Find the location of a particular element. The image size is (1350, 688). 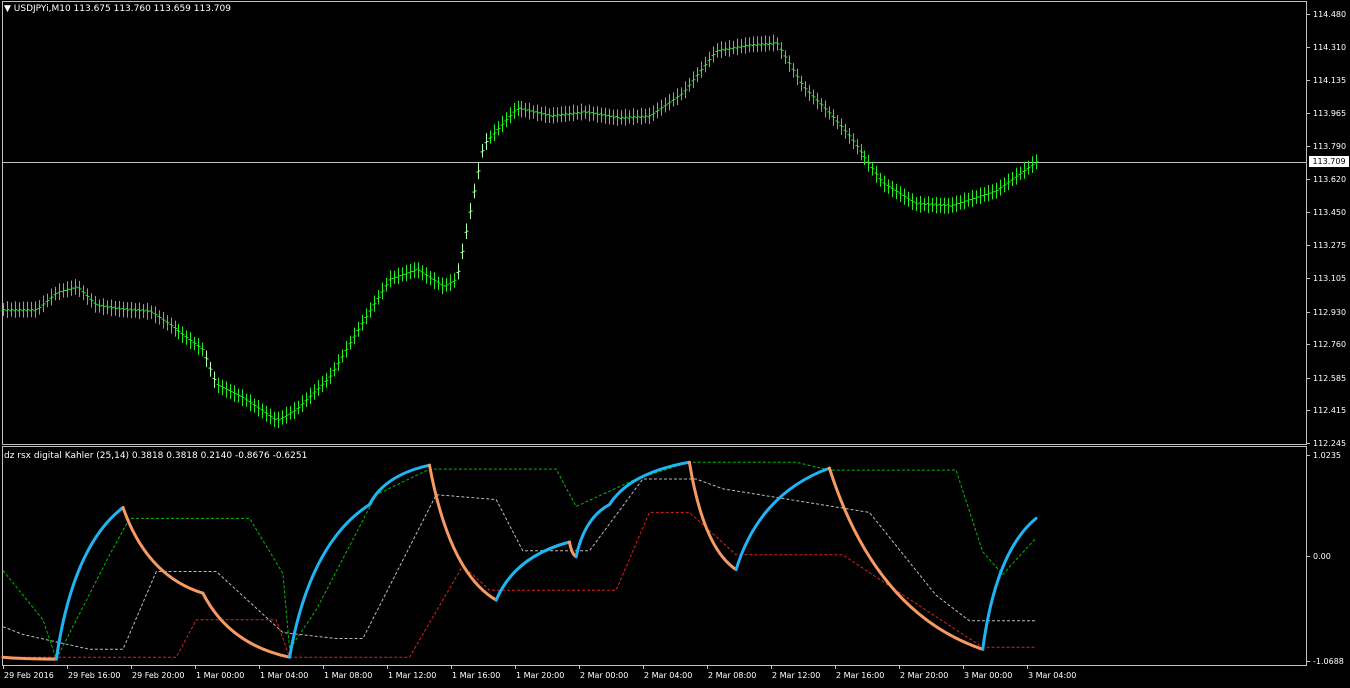

price-tick-label: 112.415 is located at coordinates (1330, 410).